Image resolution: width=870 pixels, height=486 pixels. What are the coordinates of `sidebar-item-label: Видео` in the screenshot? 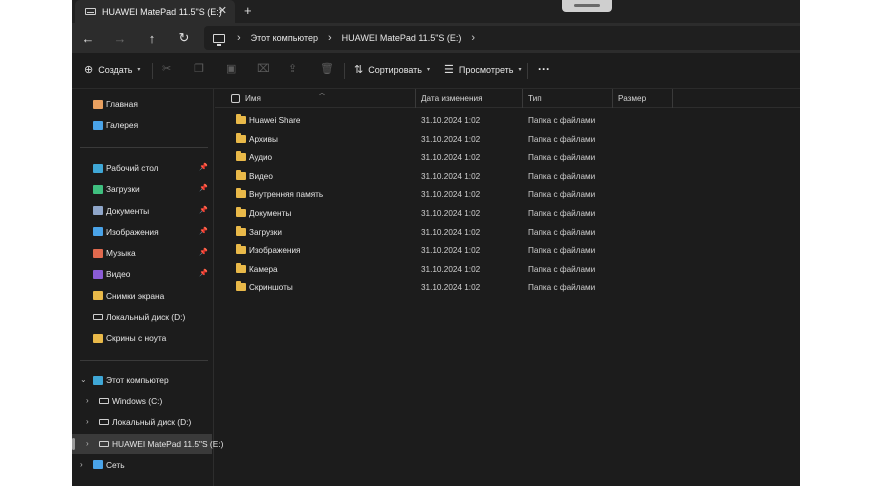 It's located at (118, 274).